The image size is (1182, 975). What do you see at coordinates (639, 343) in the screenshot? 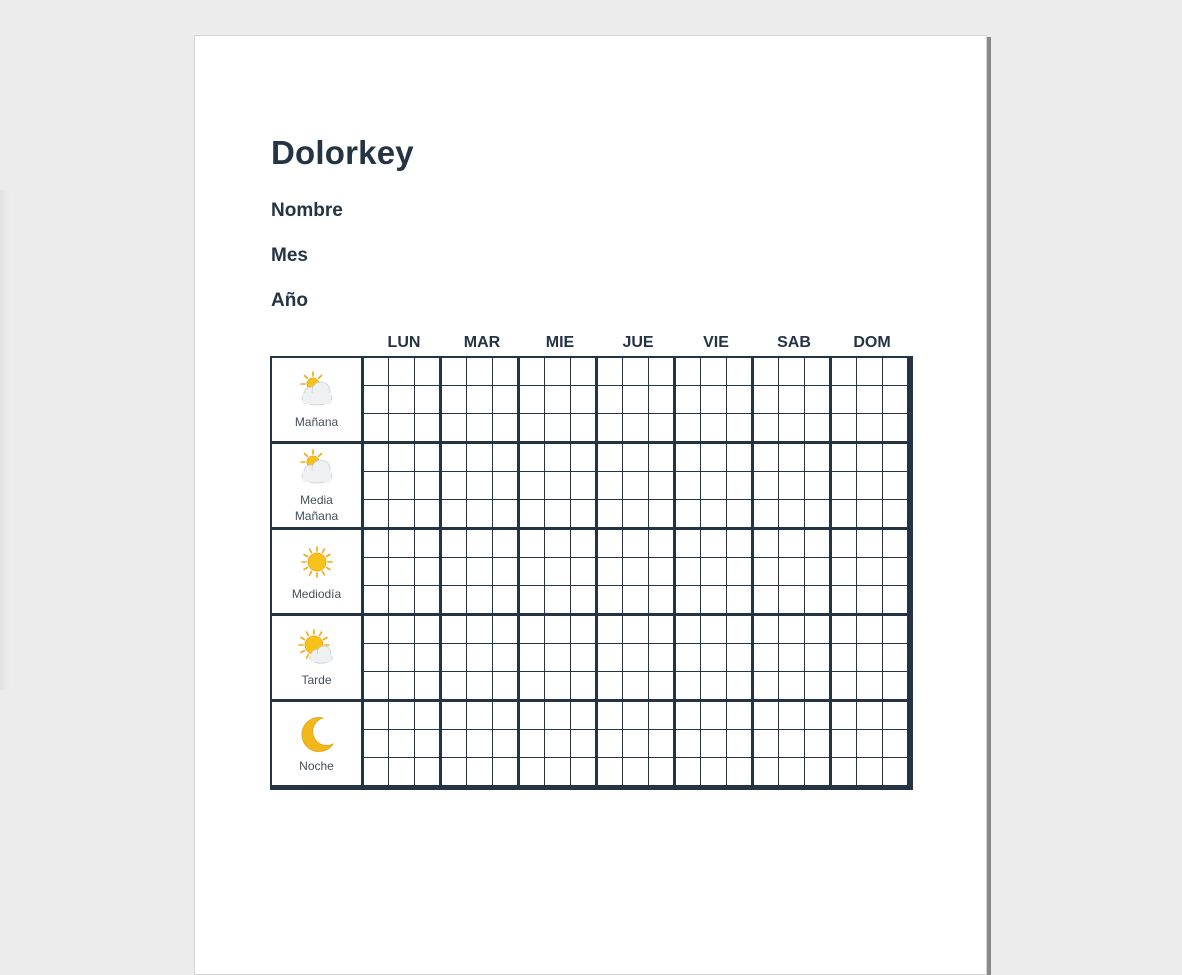
I see `weekday-header: LUN MAR MIE JUE VIE SAB DOM` at bounding box center [639, 343].